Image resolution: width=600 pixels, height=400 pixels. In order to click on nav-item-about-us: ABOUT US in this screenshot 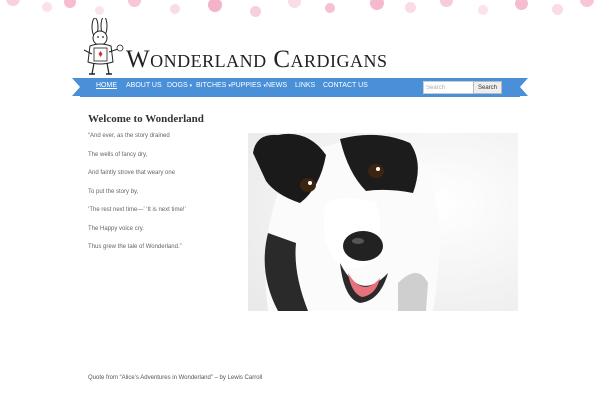, I will do `click(144, 85)`.